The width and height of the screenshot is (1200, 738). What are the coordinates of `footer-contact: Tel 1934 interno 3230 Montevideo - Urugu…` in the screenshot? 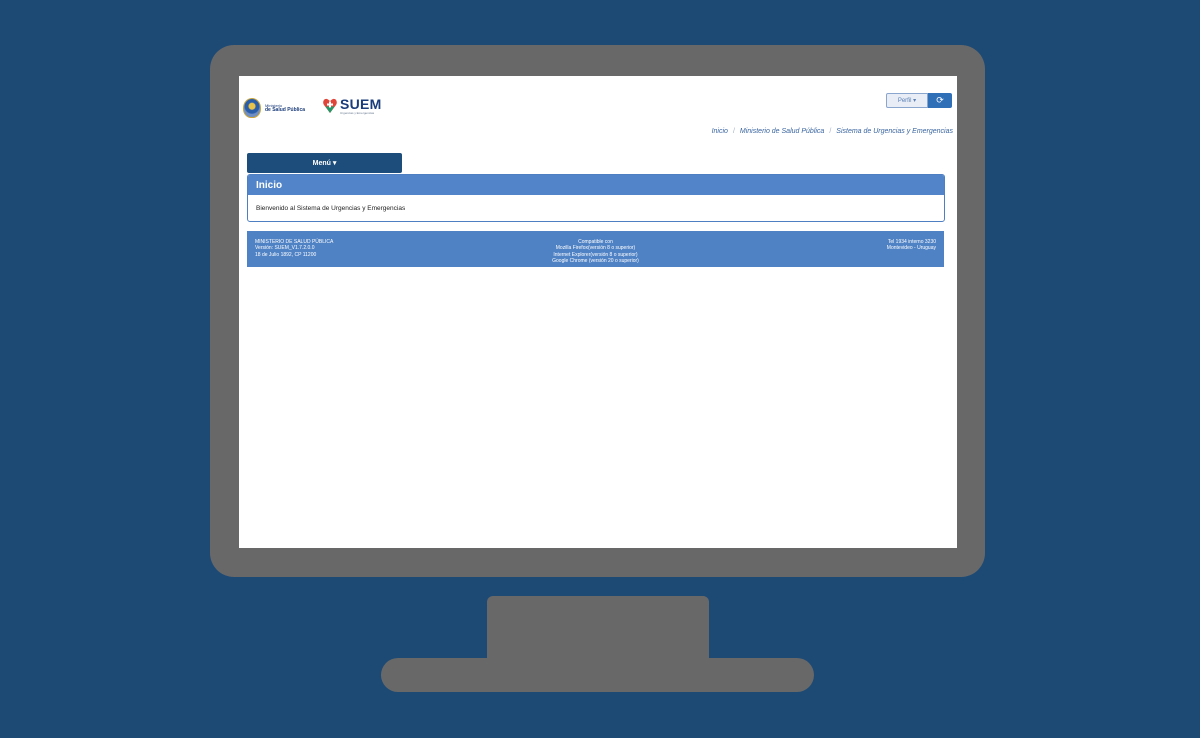 It's located at (911, 245).